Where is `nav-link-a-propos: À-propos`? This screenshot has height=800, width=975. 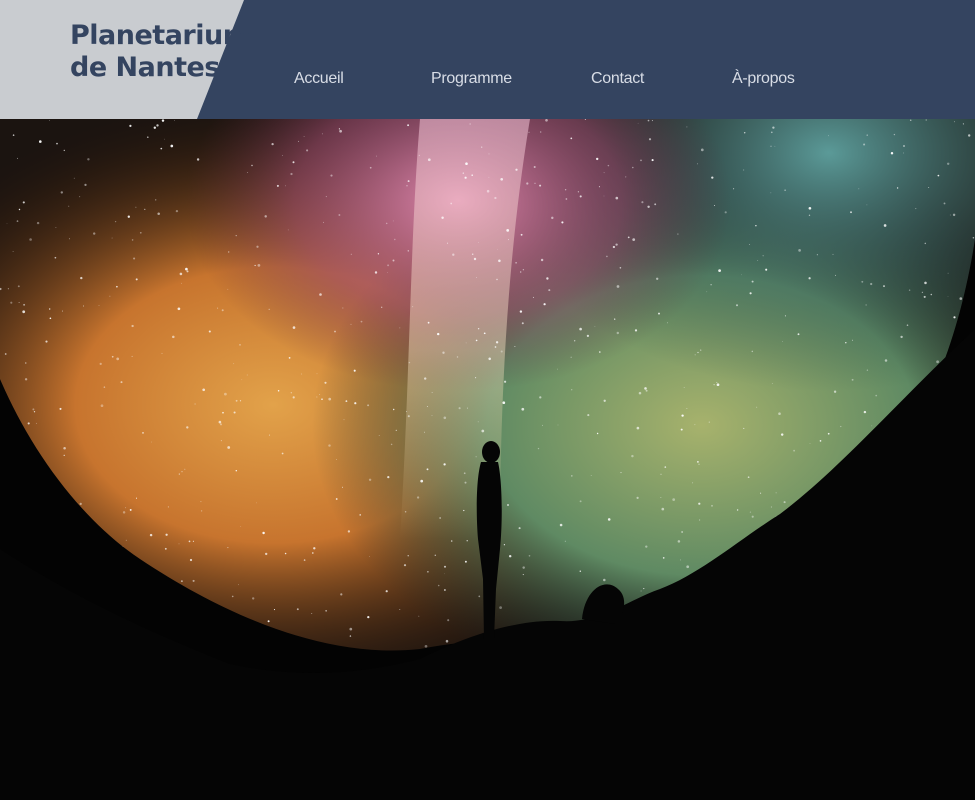 nav-link-a-propos: À-propos is located at coordinates (763, 79).